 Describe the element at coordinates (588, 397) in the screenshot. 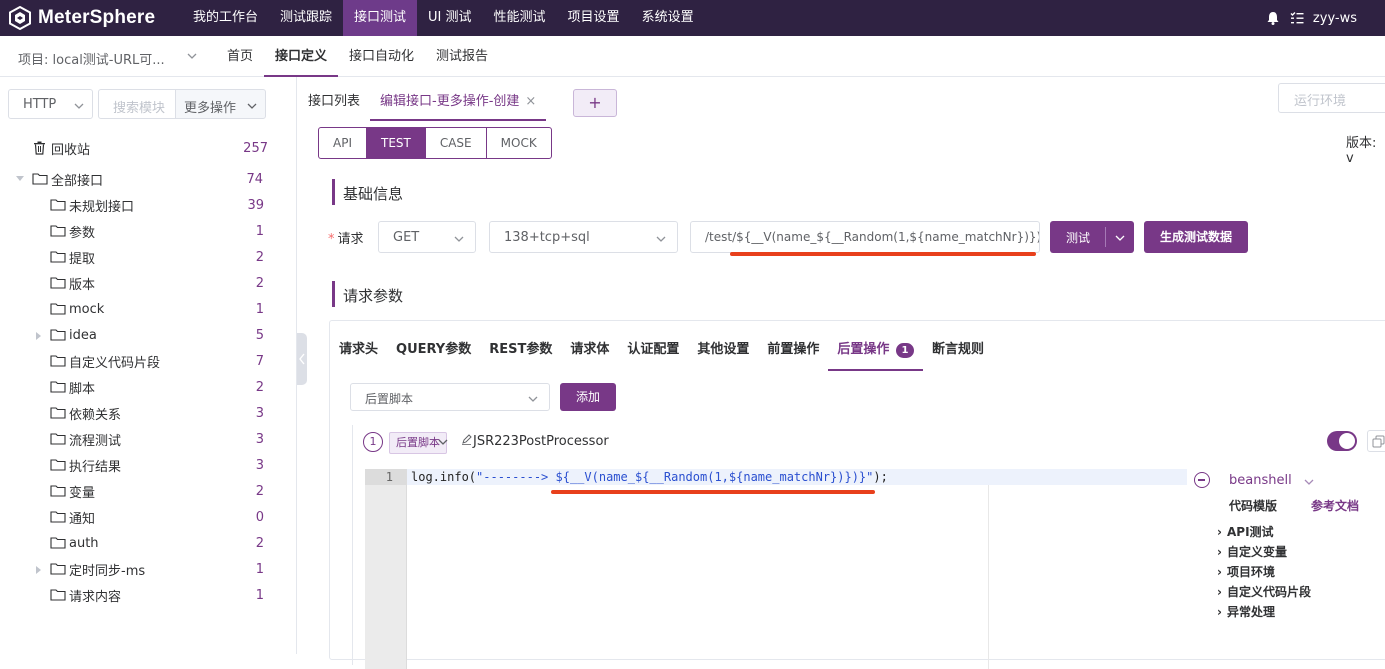

I see `add-button: 添加` at that location.